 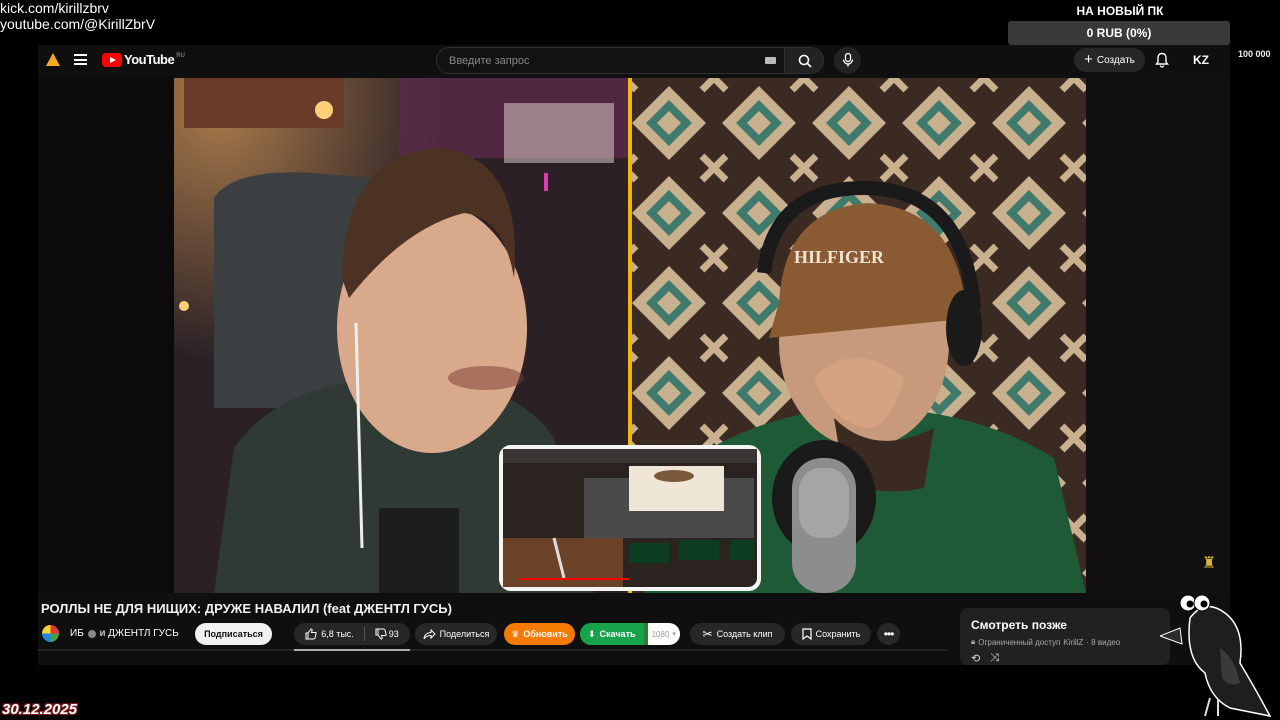 I want to click on bell-icon, so click(x=1162, y=60).